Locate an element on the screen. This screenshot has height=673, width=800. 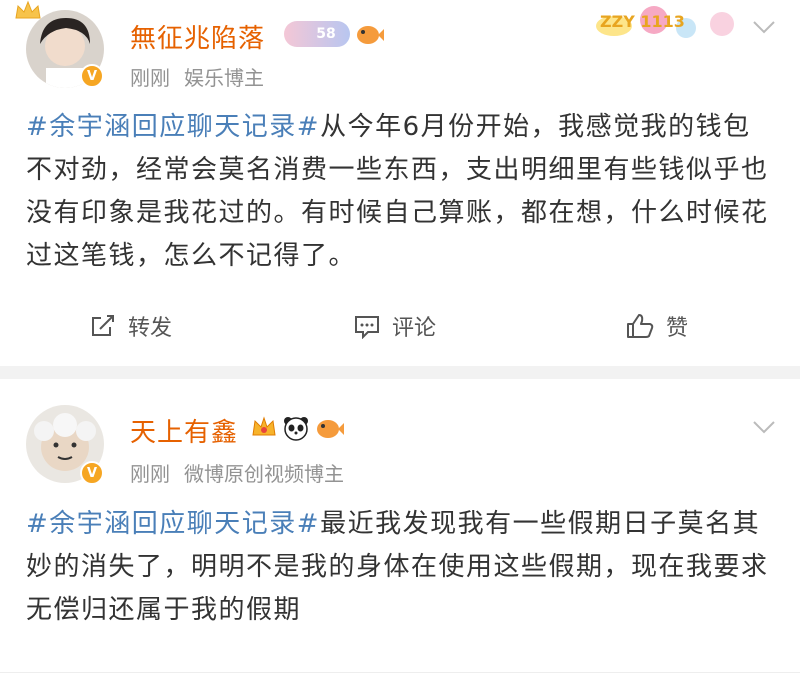
user-source: 娱乐博主 is located at coordinates (224, 78).